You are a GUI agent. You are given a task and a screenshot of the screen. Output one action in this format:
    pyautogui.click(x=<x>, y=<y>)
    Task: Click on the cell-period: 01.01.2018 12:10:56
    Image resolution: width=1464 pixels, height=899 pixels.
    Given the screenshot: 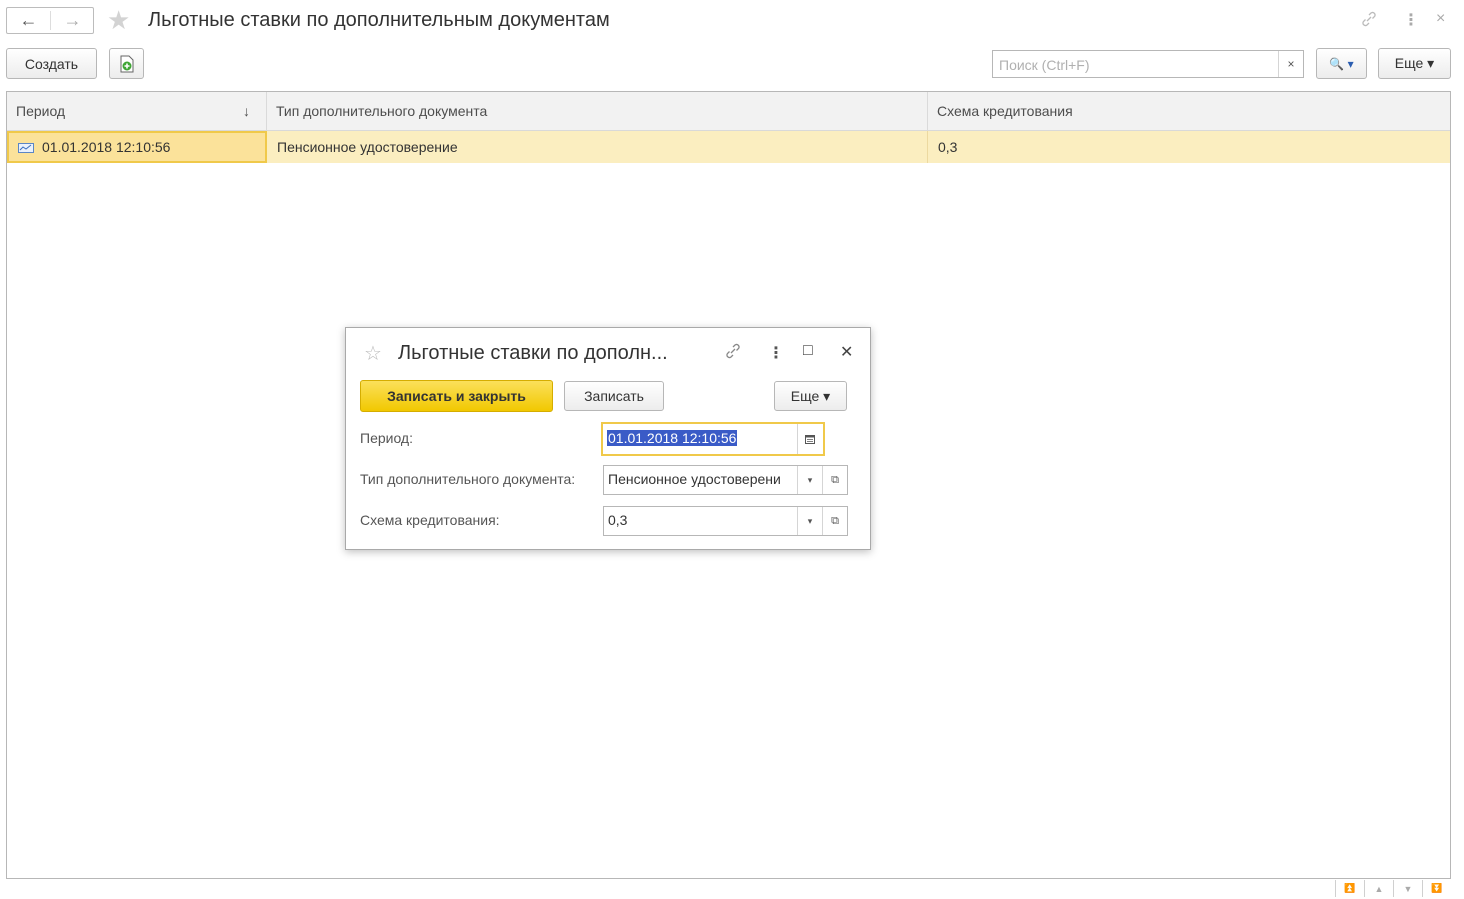 What is the action you would take?
    pyautogui.click(x=137, y=147)
    